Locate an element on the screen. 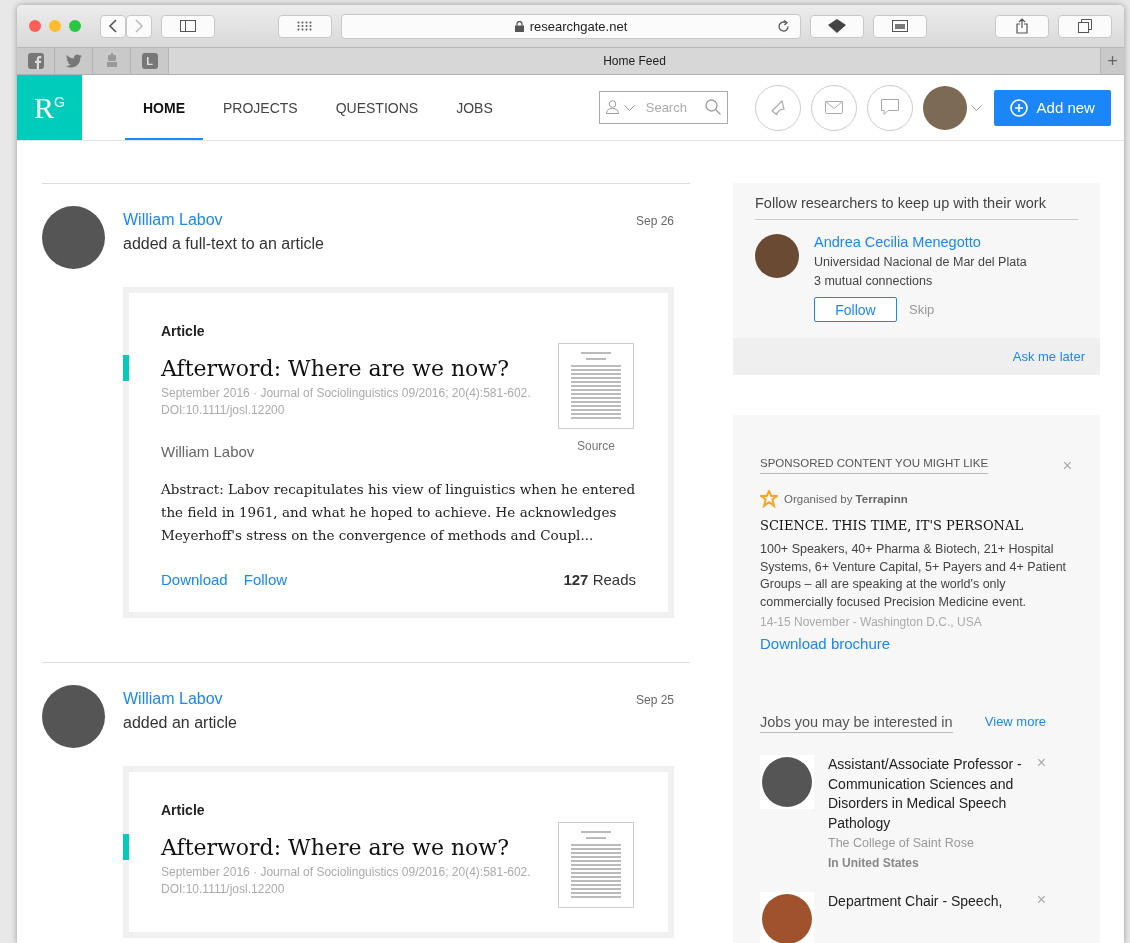 This screenshot has width=1130, height=943. skip-link: Skip is located at coordinates (922, 309).